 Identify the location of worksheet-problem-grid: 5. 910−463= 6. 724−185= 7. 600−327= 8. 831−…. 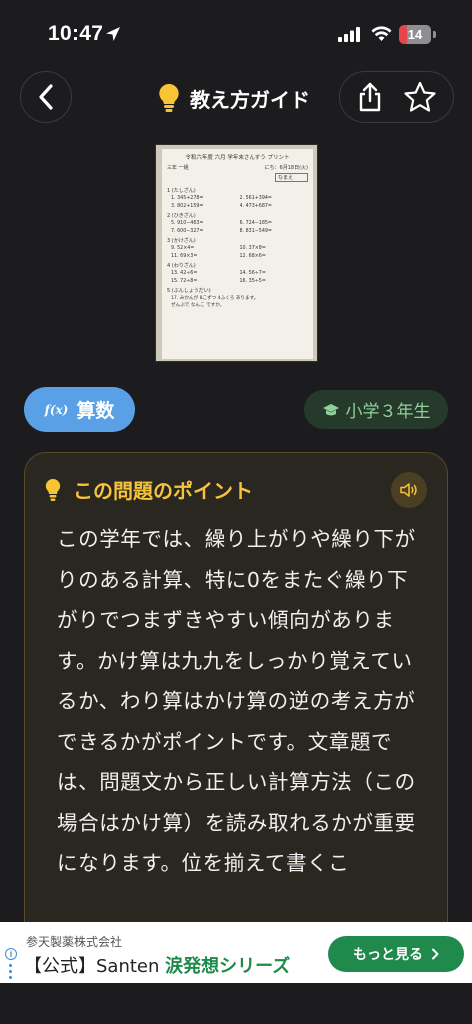
(237, 227).